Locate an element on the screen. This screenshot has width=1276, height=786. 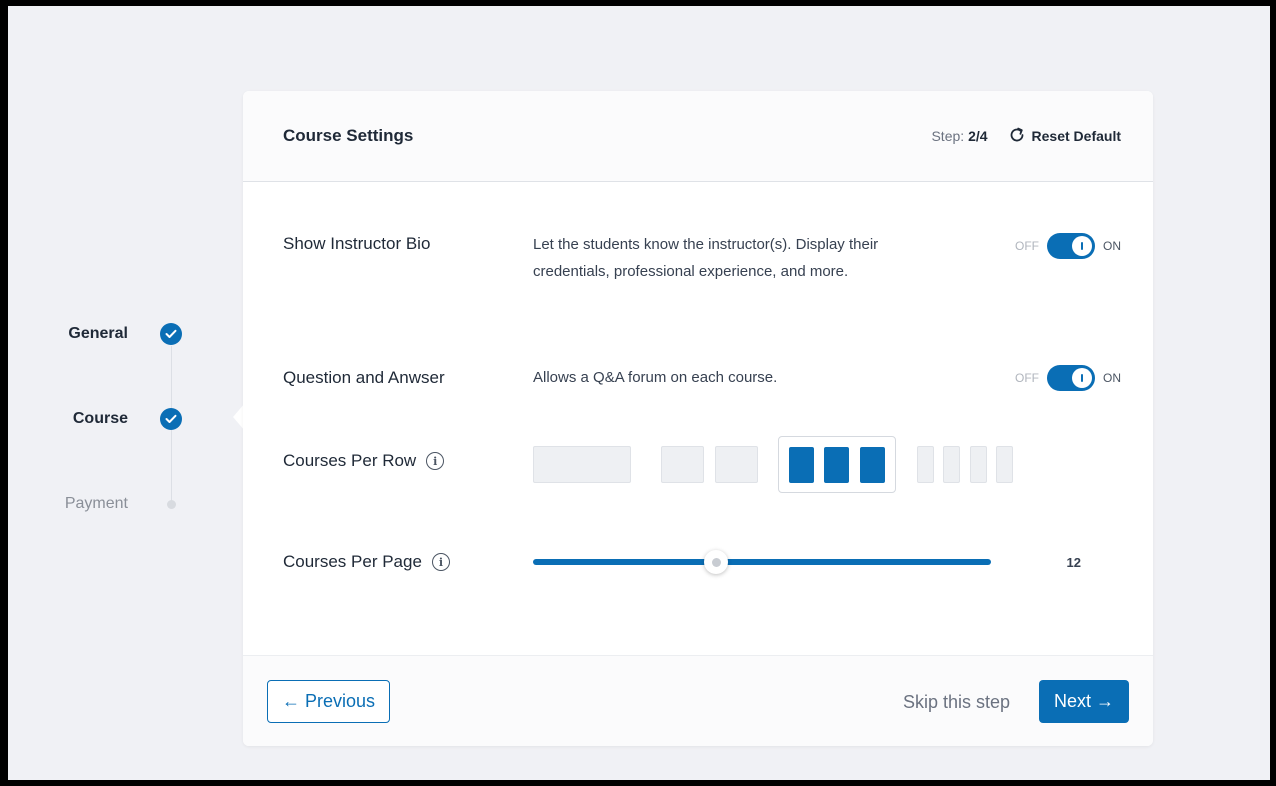
next-button: Next → is located at coordinates (1083, 701).